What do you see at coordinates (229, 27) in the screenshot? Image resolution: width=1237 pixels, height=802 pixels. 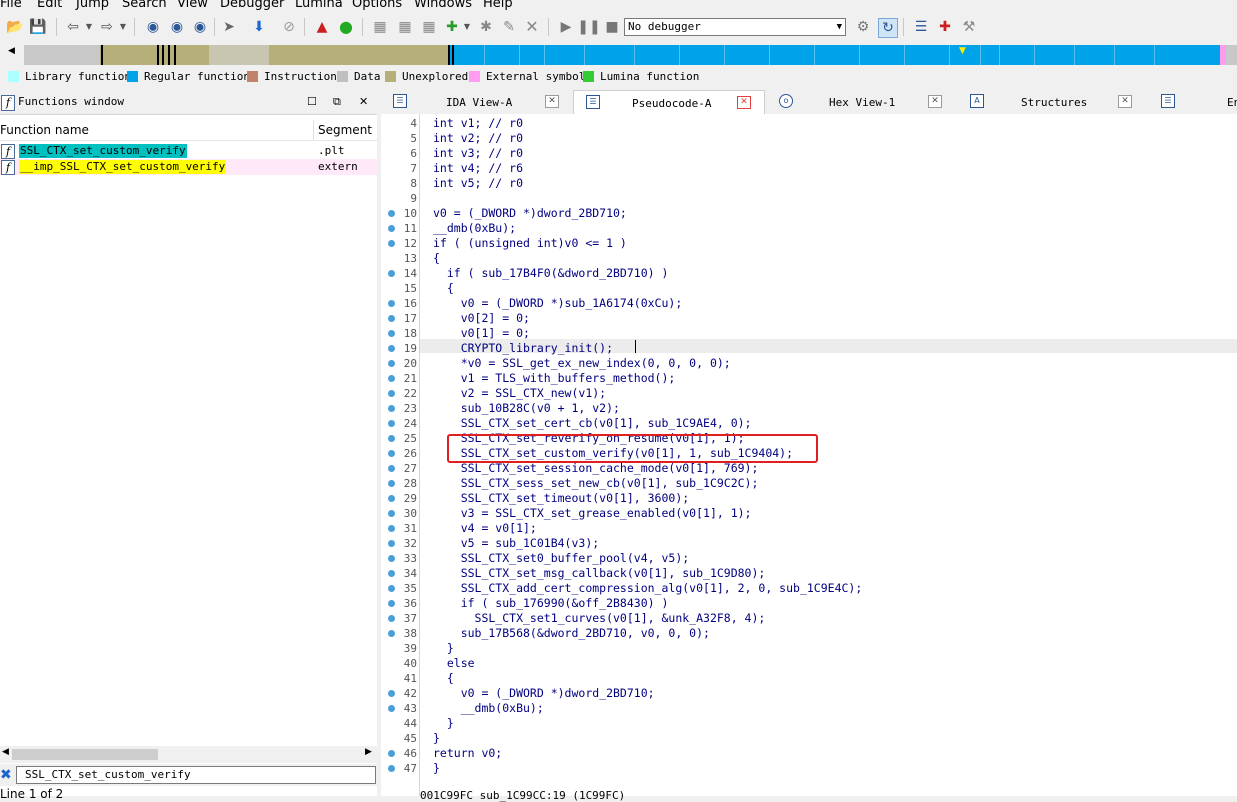 I see `jump-to-icon: ➤` at bounding box center [229, 27].